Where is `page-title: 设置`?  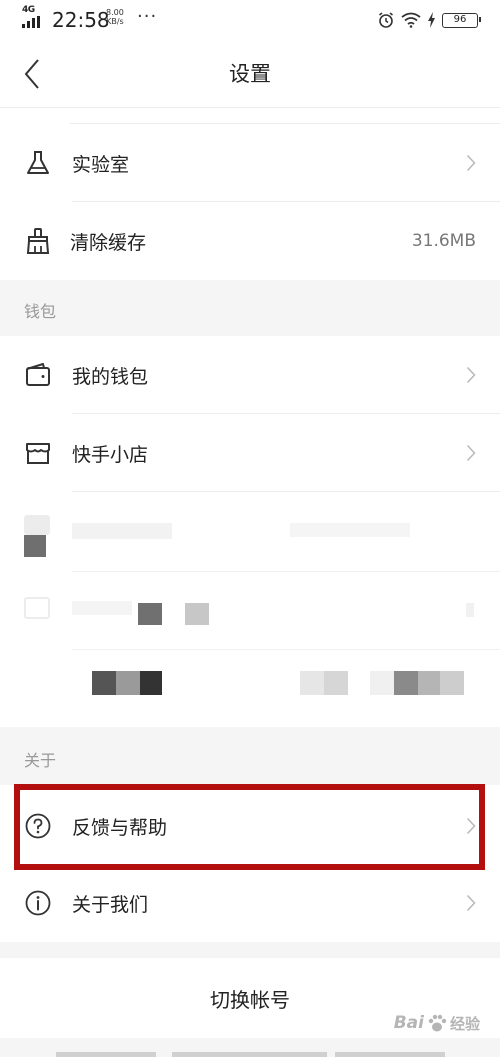
page-title: 设置 is located at coordinates (250, 74).